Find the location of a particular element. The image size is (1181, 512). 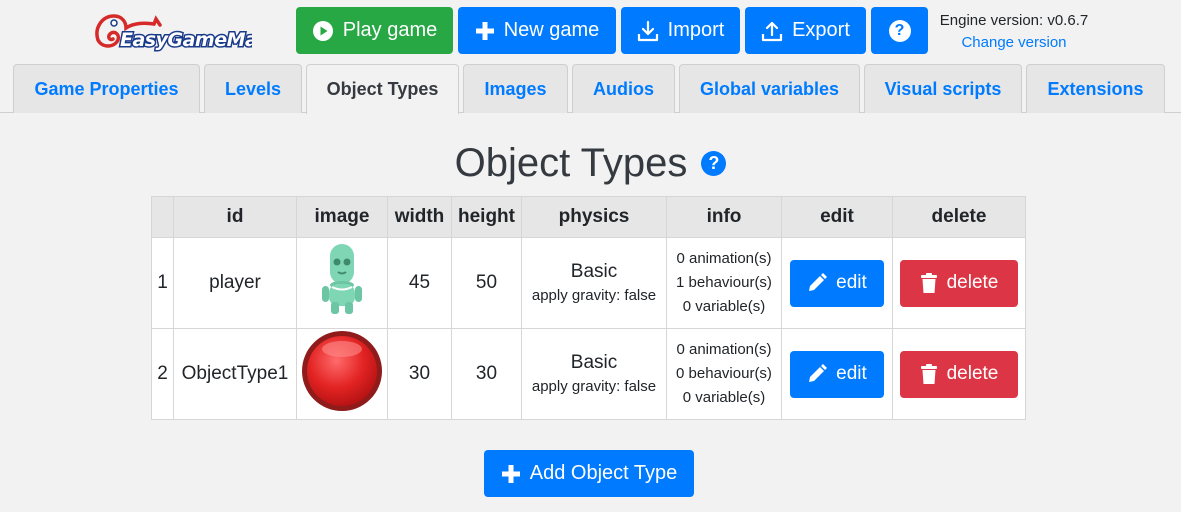

info-behaviours: 0 behaviour(s) is located at coordinates (724, 373).